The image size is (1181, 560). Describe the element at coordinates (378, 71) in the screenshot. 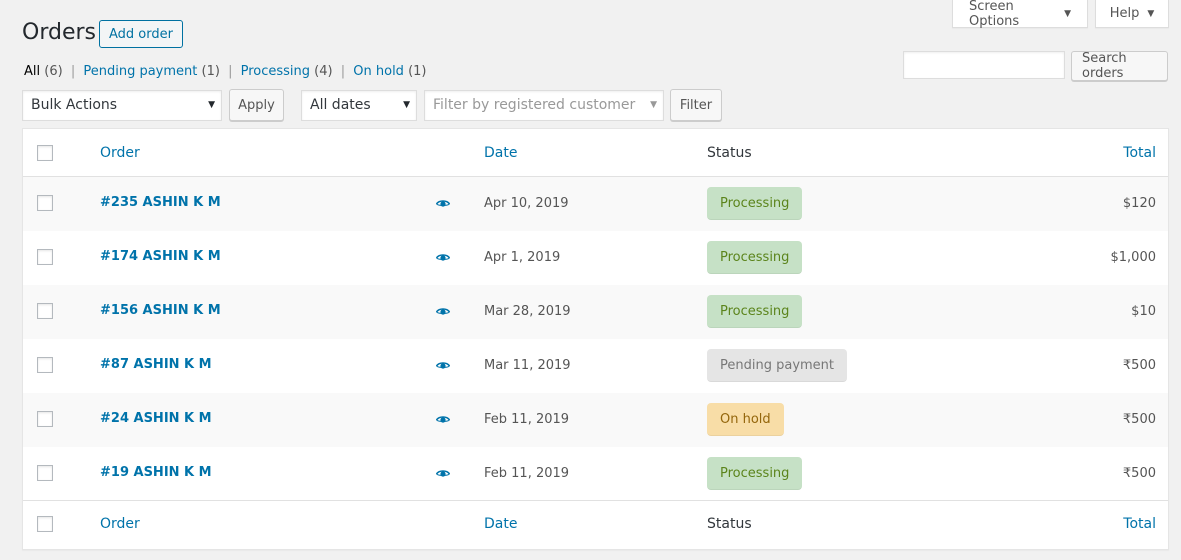

I see `view-onhold-link: On hold` at that location.